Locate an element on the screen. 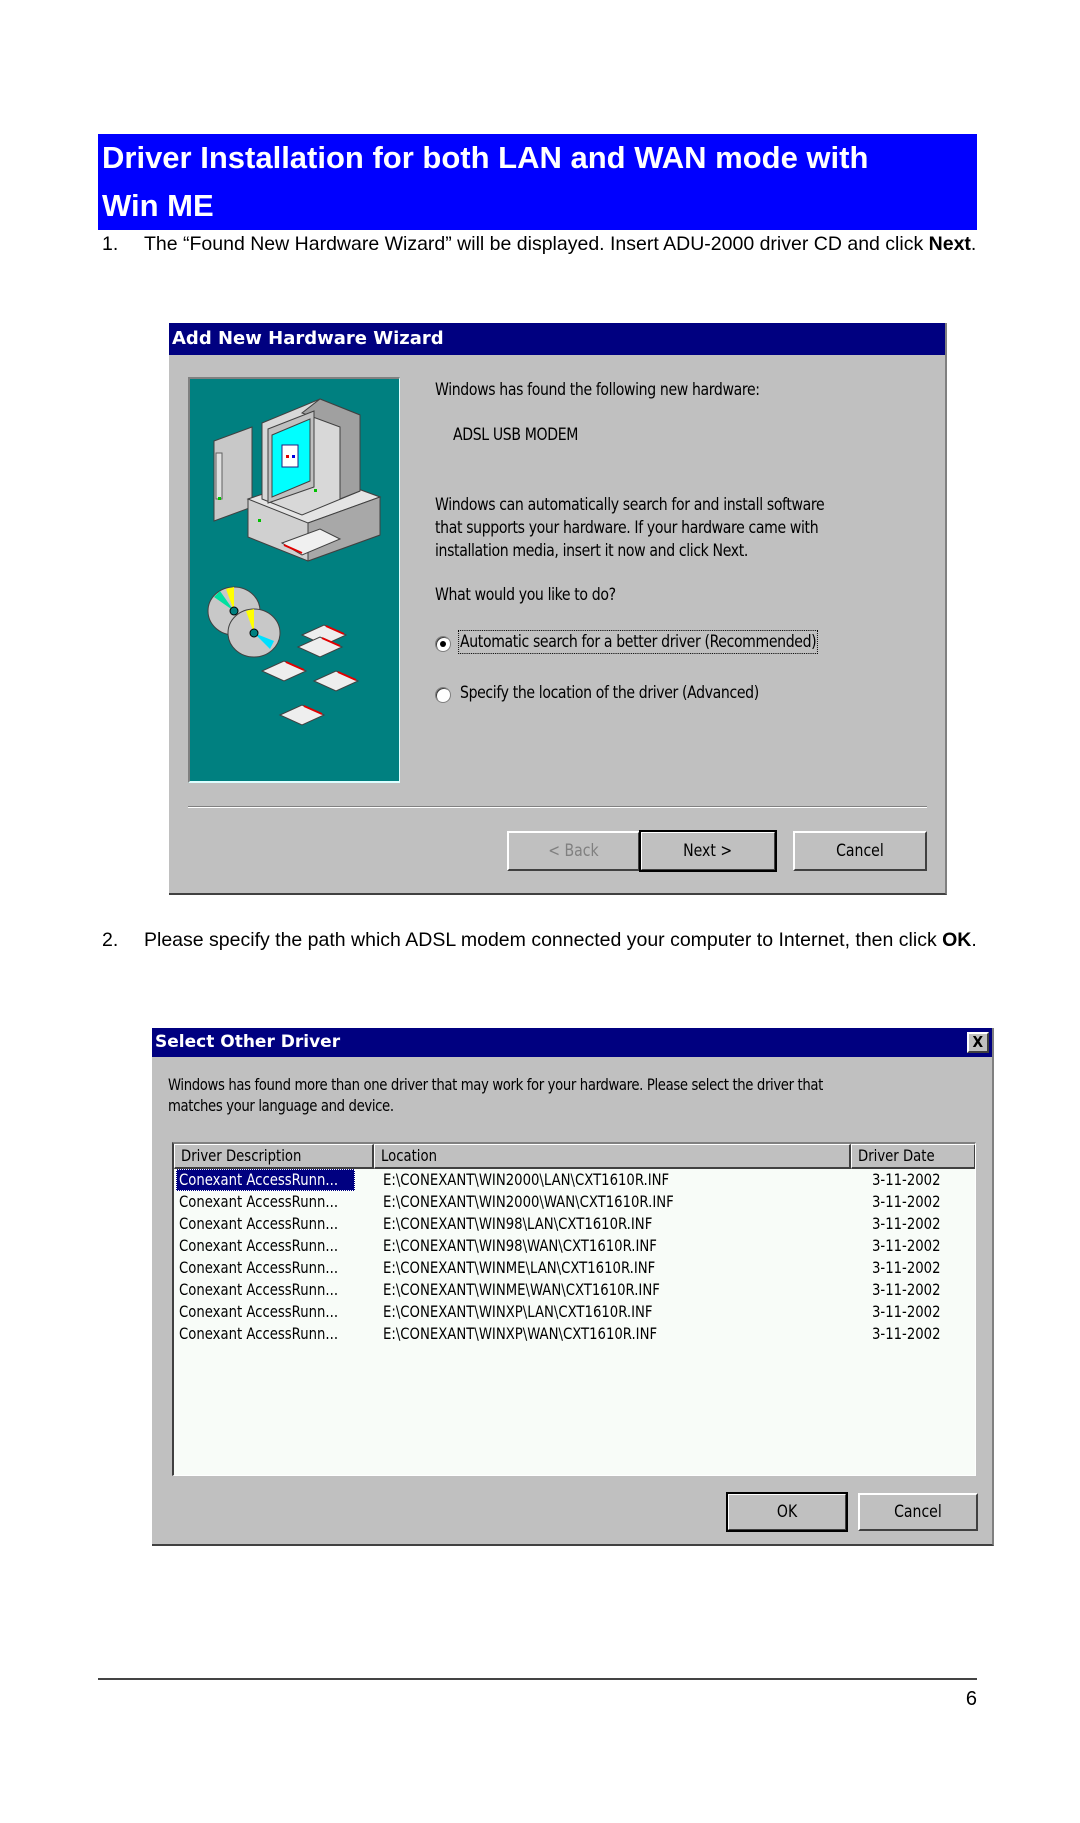  step-number: 2. is located at coordinates (110, 940).